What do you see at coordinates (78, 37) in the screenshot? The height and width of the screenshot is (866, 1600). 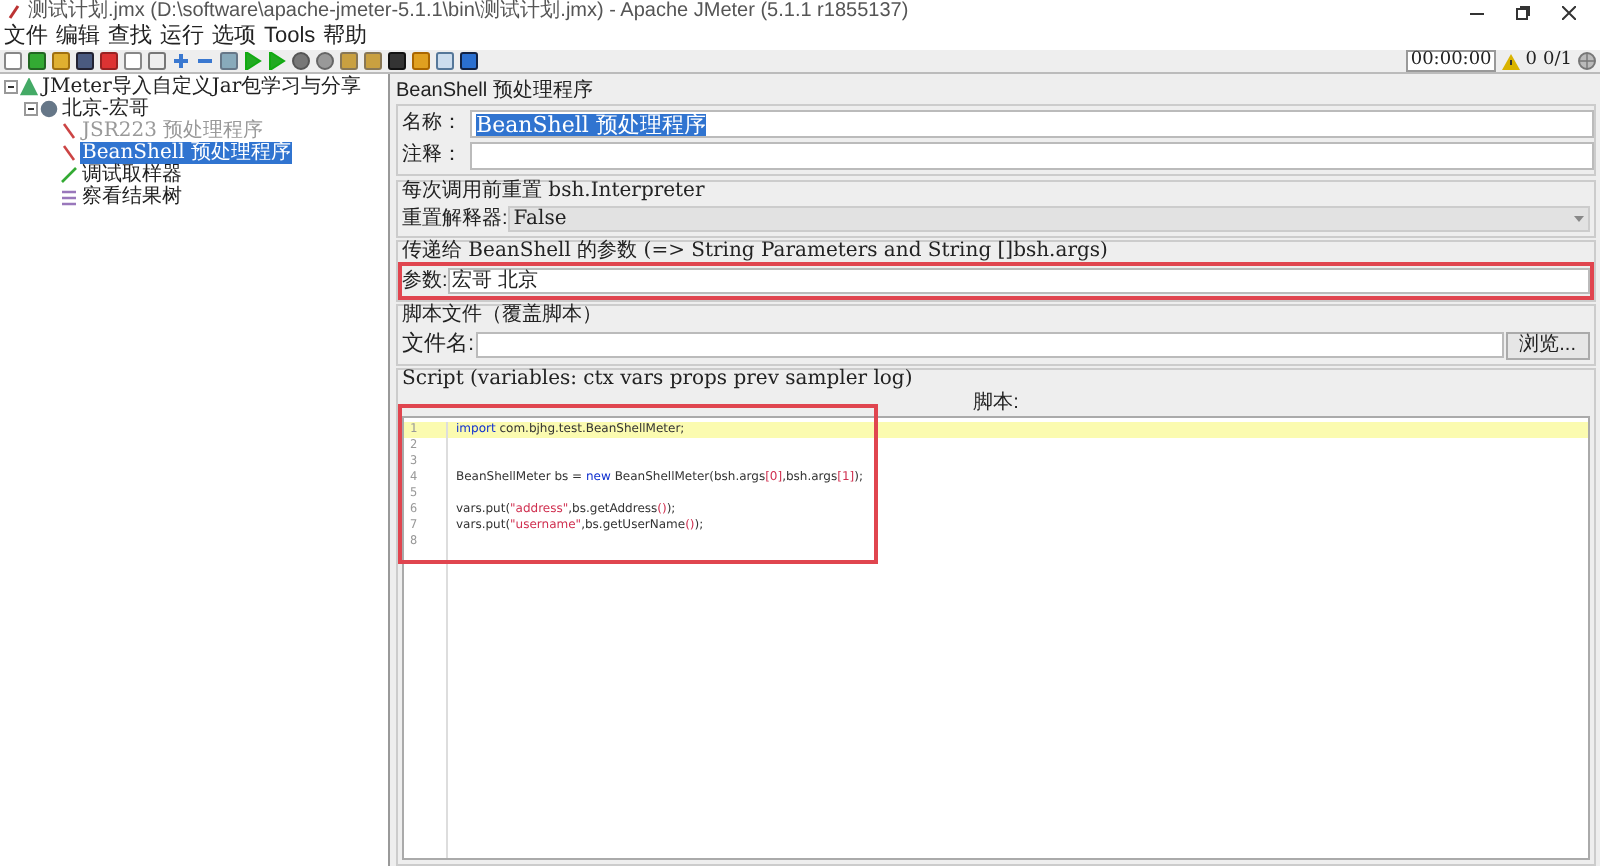 I see `menu-item: 编辑` at bounding box center [78, 37].